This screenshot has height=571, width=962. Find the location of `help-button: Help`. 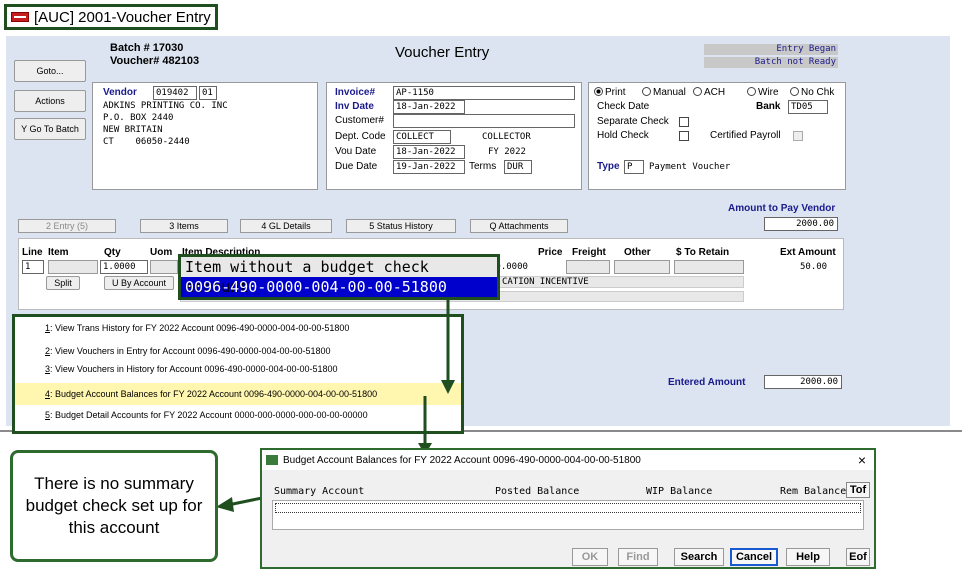

help-button: Help is located at coordinates (808, 557).